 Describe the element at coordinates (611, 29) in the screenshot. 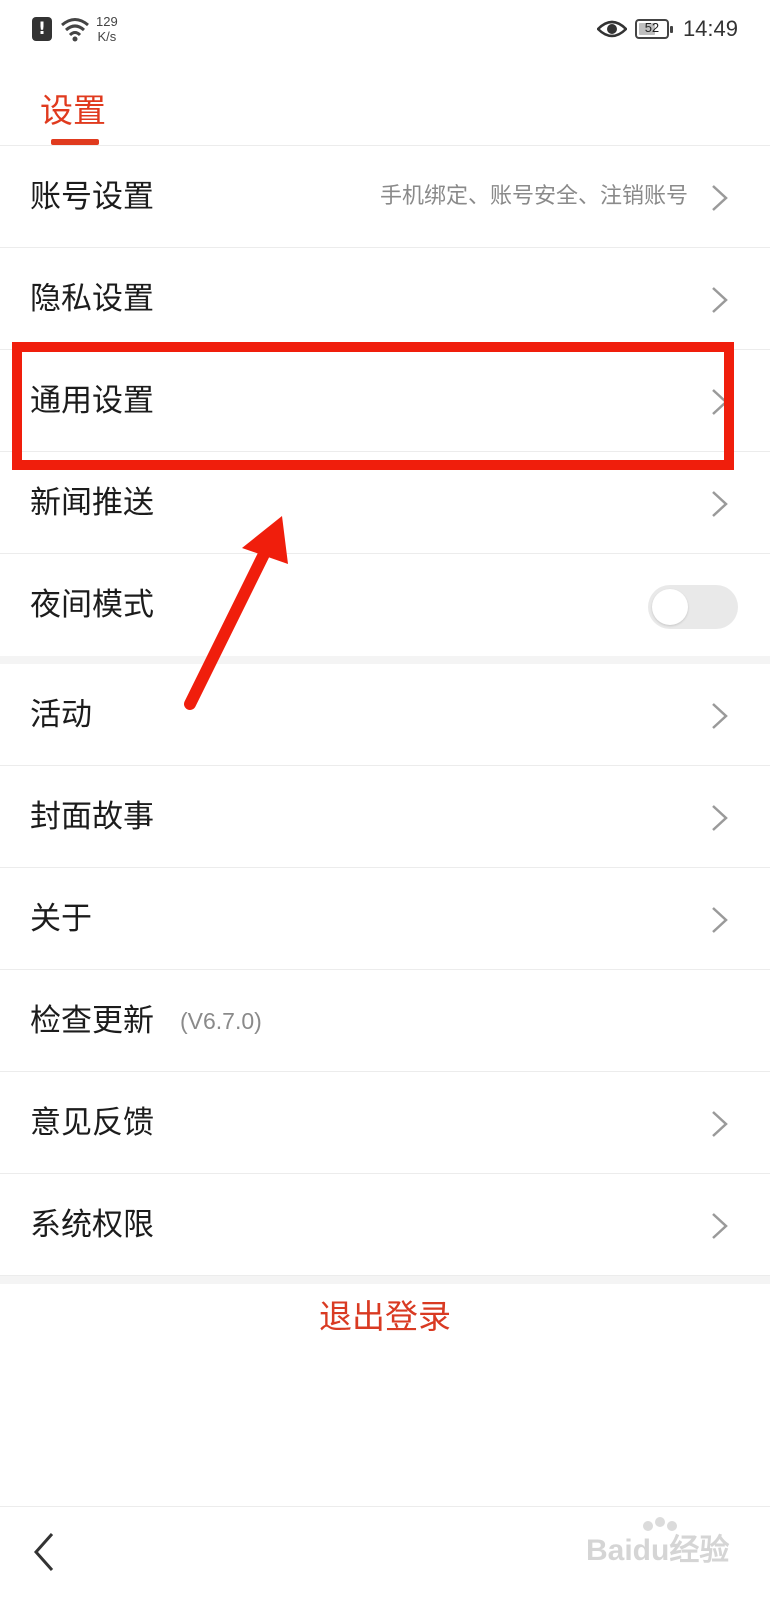

I see `eye-icon` at that location.